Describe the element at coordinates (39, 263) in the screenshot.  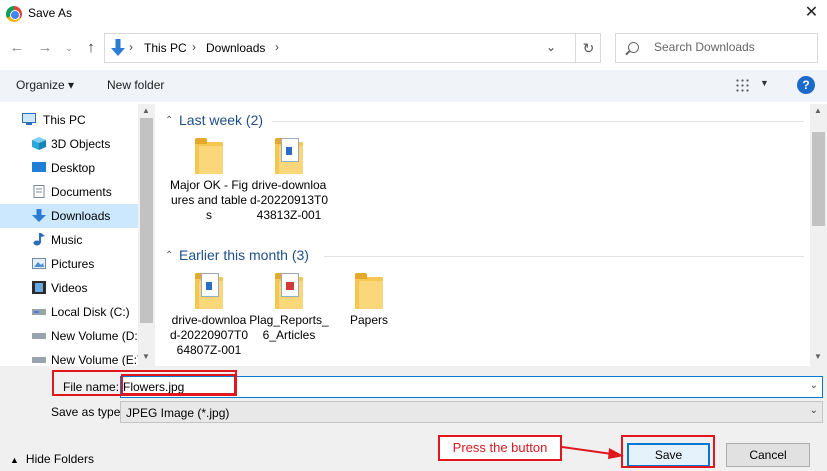
I see `pictures-icon` at that location.